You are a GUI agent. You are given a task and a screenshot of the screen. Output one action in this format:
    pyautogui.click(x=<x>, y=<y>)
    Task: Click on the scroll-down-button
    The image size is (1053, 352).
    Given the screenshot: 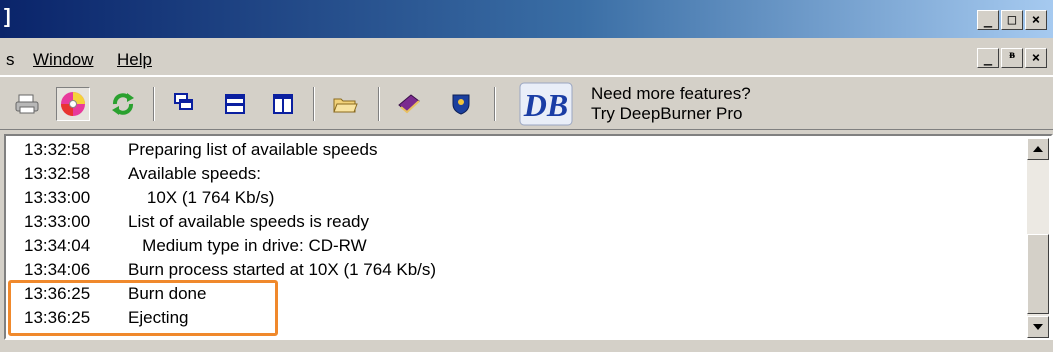 What is the action you would take?
    pyautogui.click(x=1038, y=327)
    